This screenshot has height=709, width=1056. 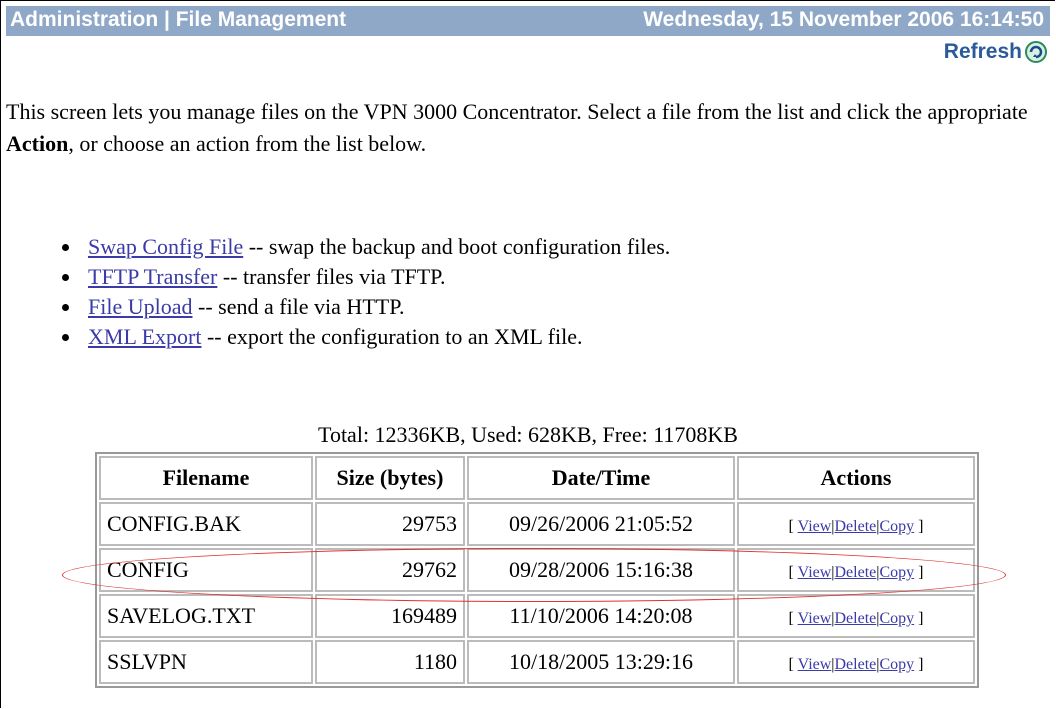 I want to click on cell-datetime: 09/28/2006 15:16:38, so click(x=601, y=570).